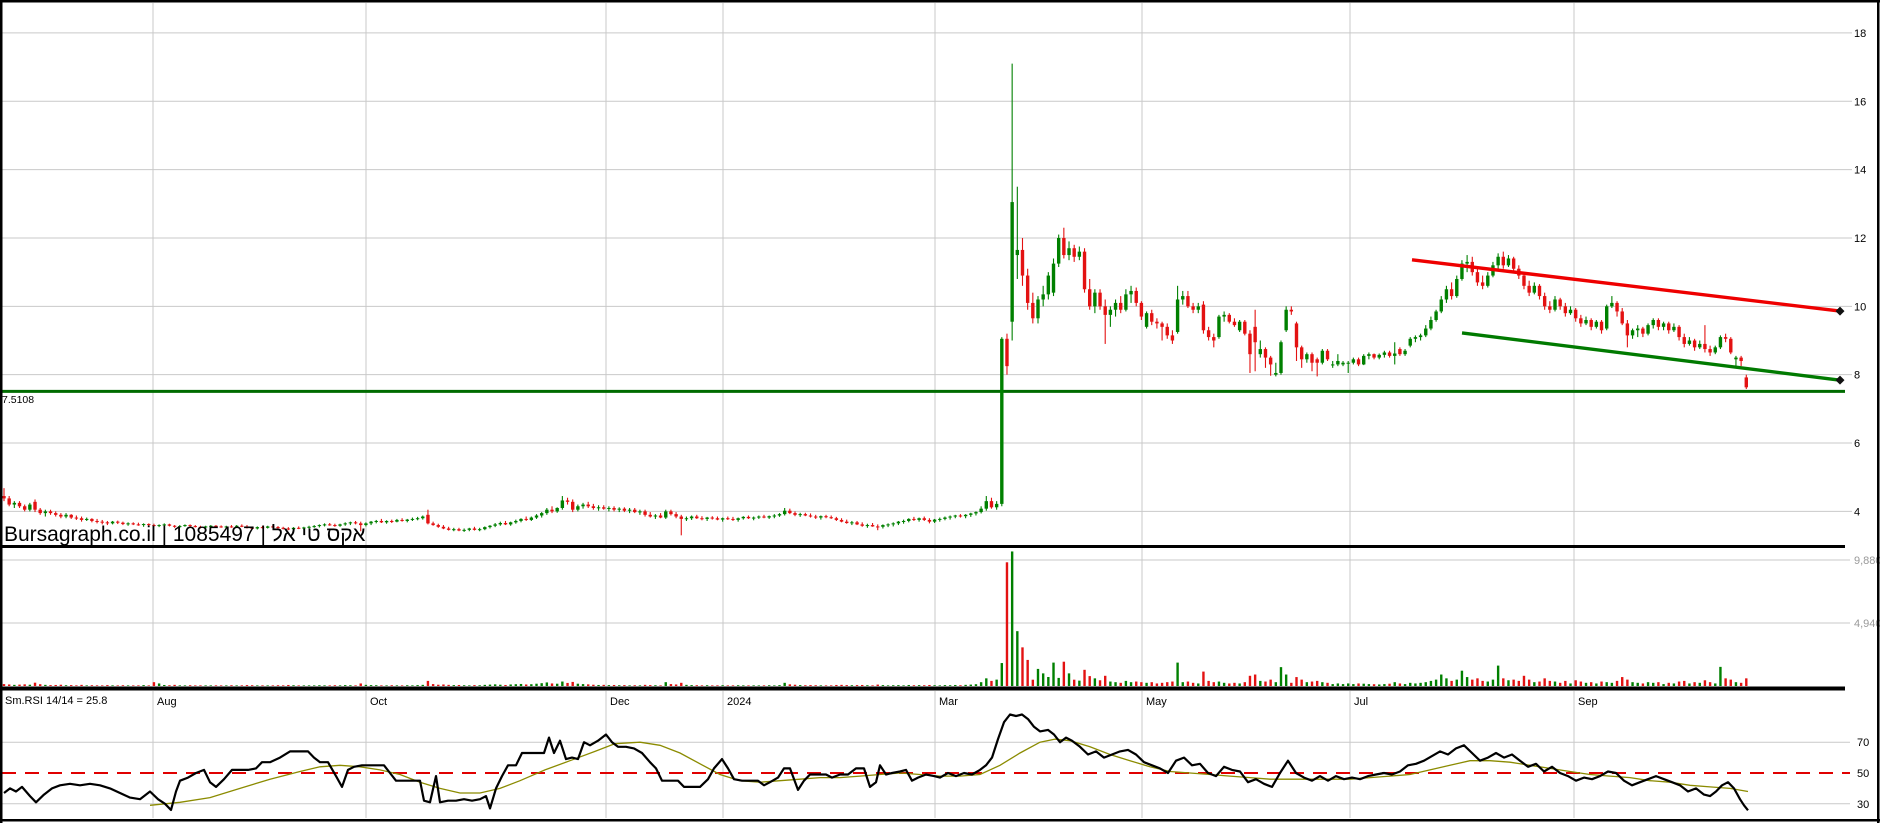 This screenshot has height=823, width=1880. Describe the element at coordinates (1588, 702) in the screenshot. I see `month-label: Sep` at that location.